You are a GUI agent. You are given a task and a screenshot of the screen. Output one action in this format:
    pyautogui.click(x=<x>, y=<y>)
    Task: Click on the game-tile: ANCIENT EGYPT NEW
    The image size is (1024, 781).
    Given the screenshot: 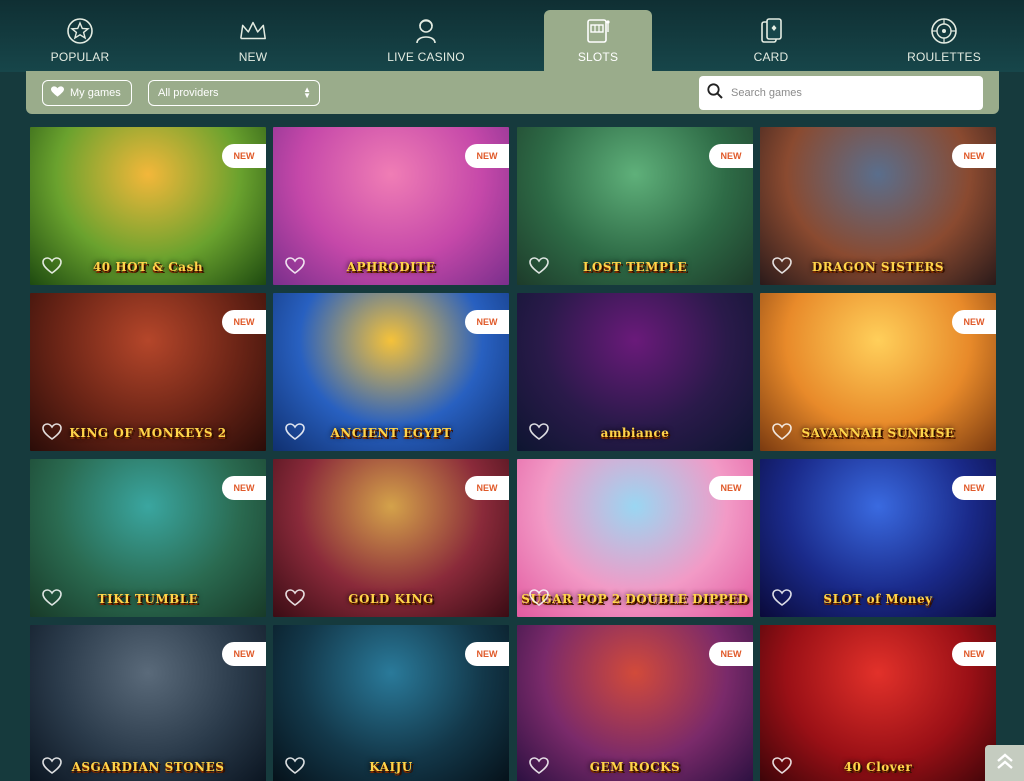 What is the action you would take?
    pyautogui.click(x=391, y=372)
    